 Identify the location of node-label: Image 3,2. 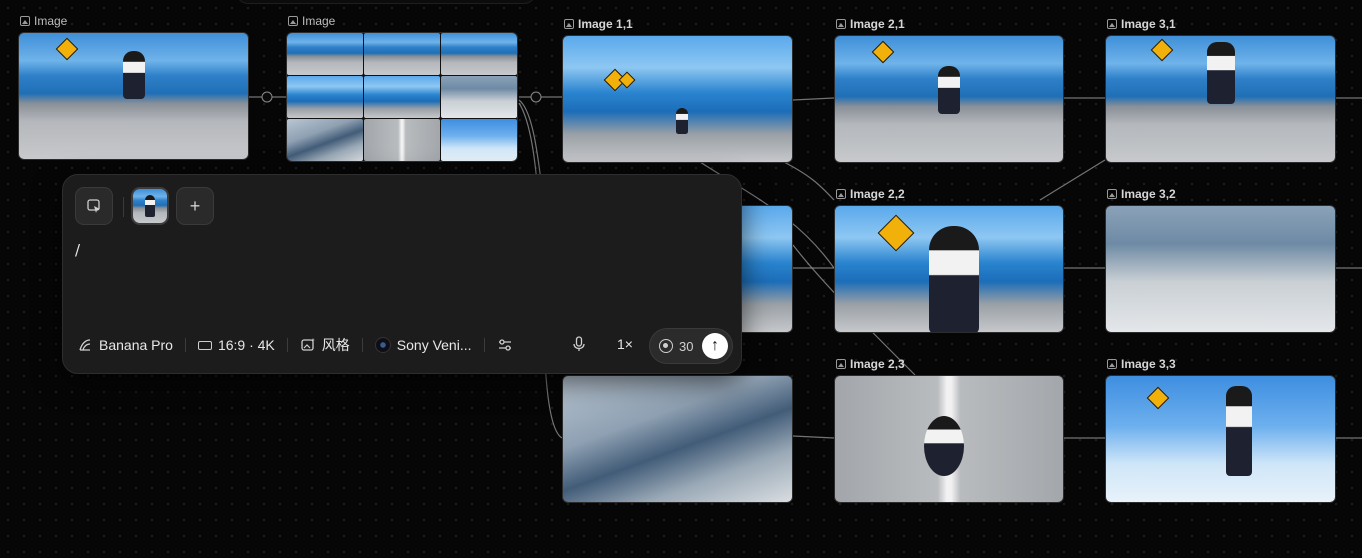
(1141, 194).